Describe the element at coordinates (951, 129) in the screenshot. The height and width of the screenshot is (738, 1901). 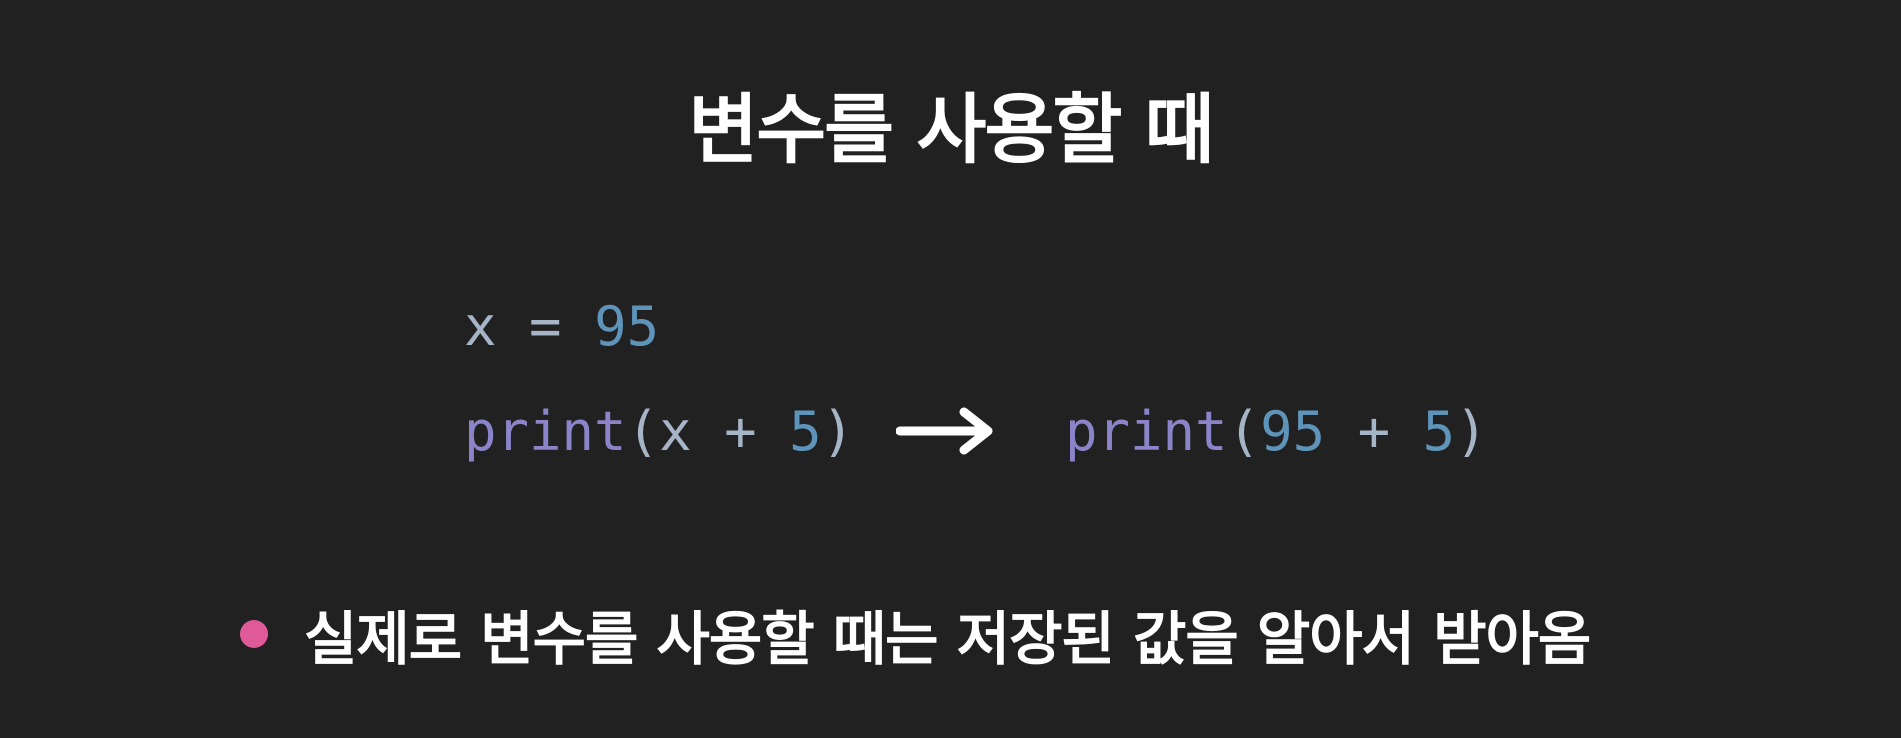
I see `slide-title: 변수를 사용할 때` at that location.